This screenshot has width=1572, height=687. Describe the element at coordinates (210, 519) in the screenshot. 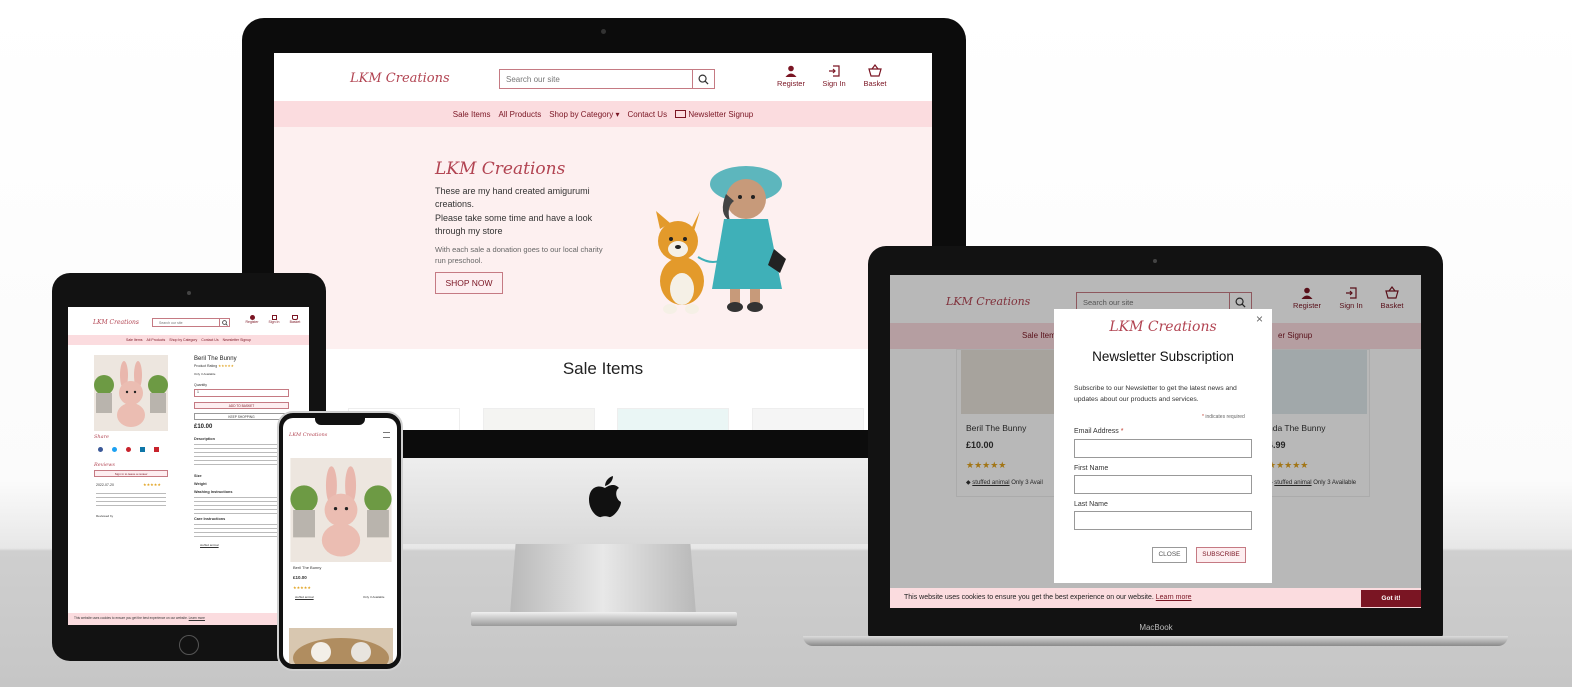

I see `care-label: Care Instructions` at that location.